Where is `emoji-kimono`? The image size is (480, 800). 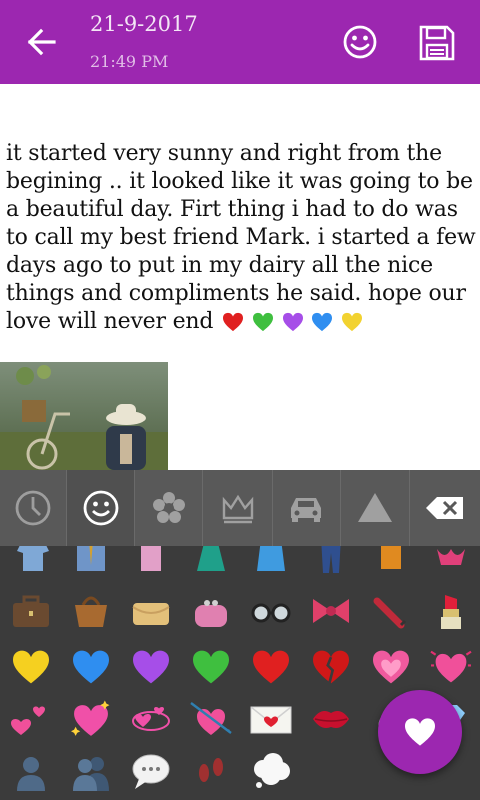
emoji-kimono is located at coordinates (271, 563).